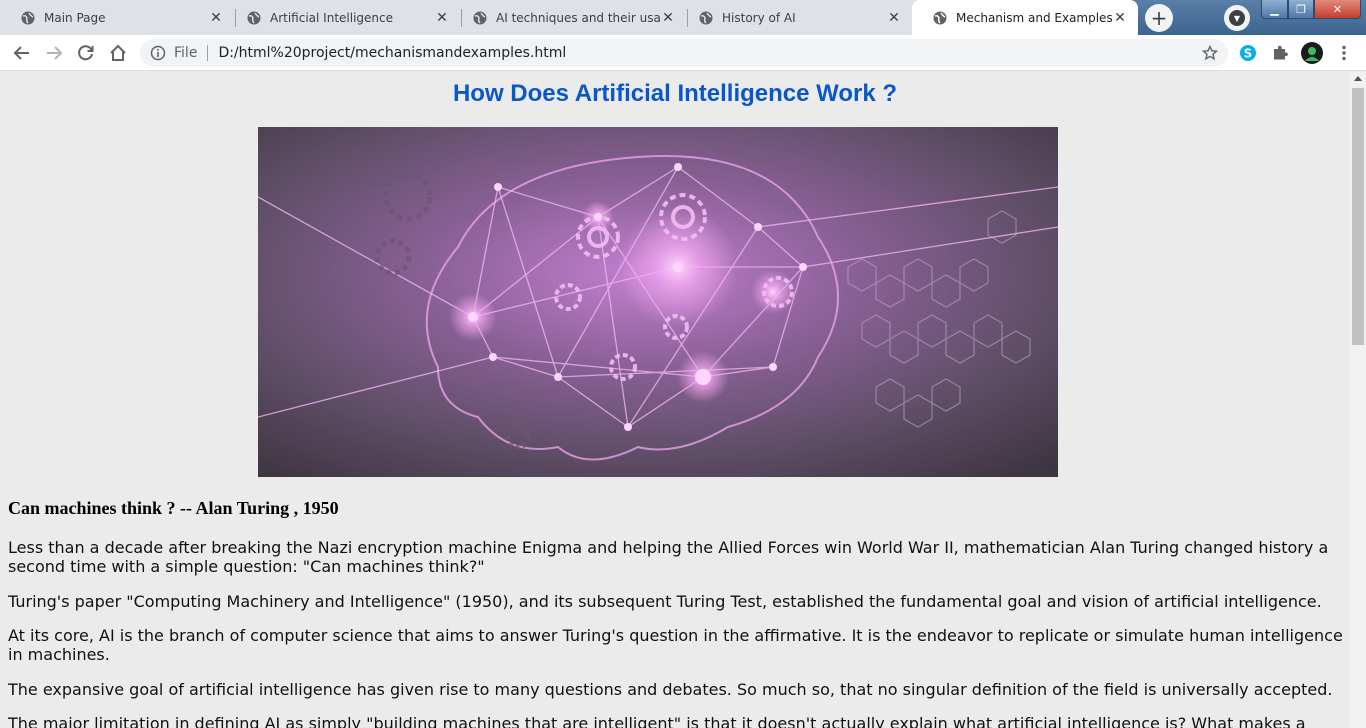 Image resolution: width=1366 pixels, height=728 pixels. Describe the element at coordinates (208, 53) in the screenshot. I see `address-separator` at that location.